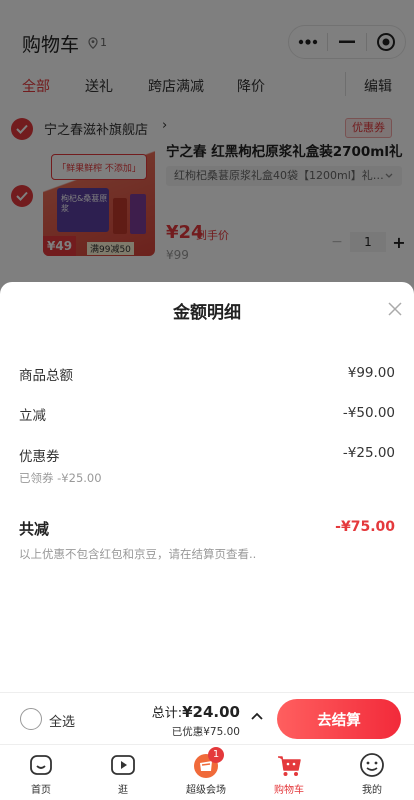  Describe the element at coordinates (365, 527) in the screenshot. I see `total-discount-value: -¥75.00` at that location.